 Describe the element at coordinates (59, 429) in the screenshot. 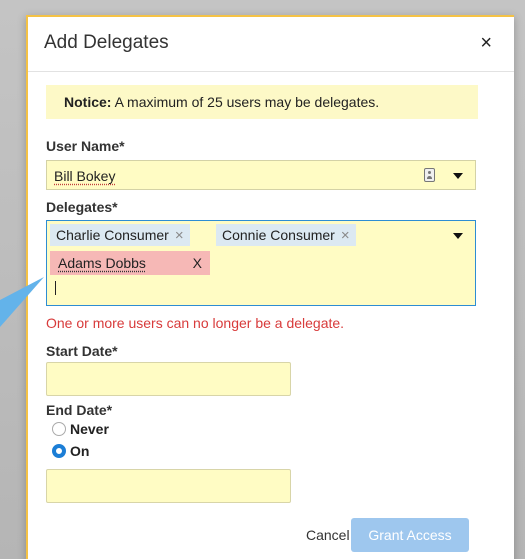

I see `radio-unselected` at that location.